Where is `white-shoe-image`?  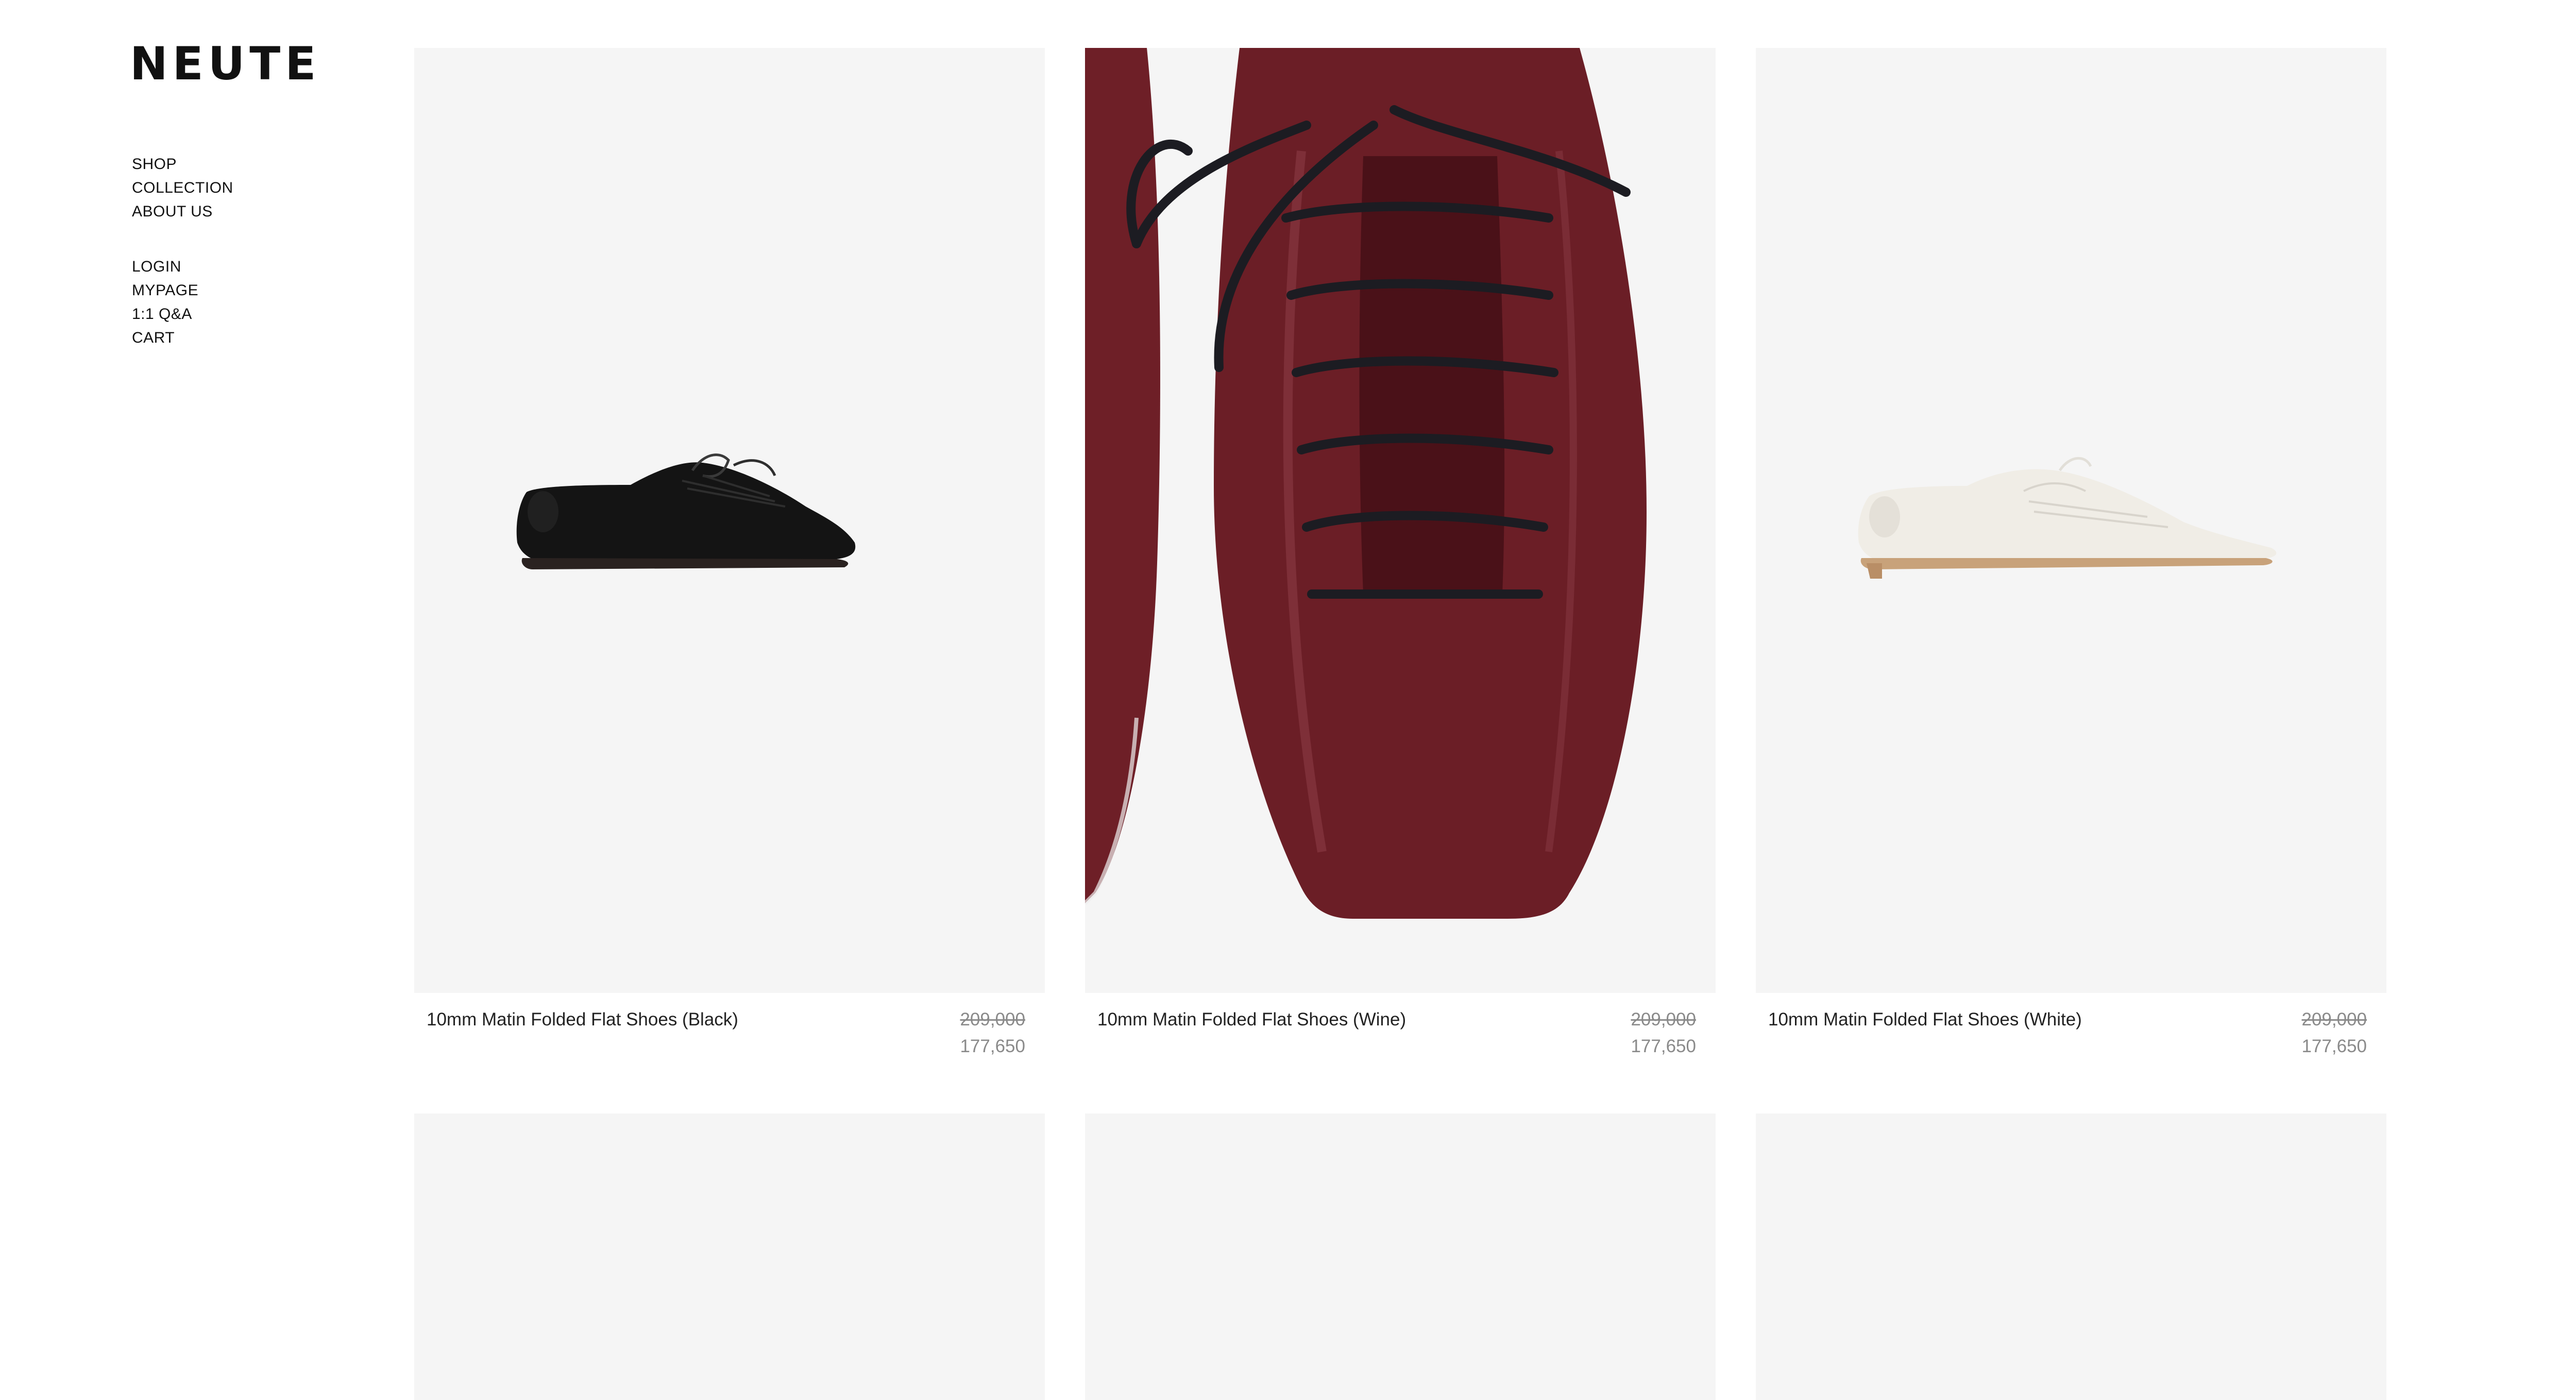
white-shoe-image is located at coordinates (2067, 518).